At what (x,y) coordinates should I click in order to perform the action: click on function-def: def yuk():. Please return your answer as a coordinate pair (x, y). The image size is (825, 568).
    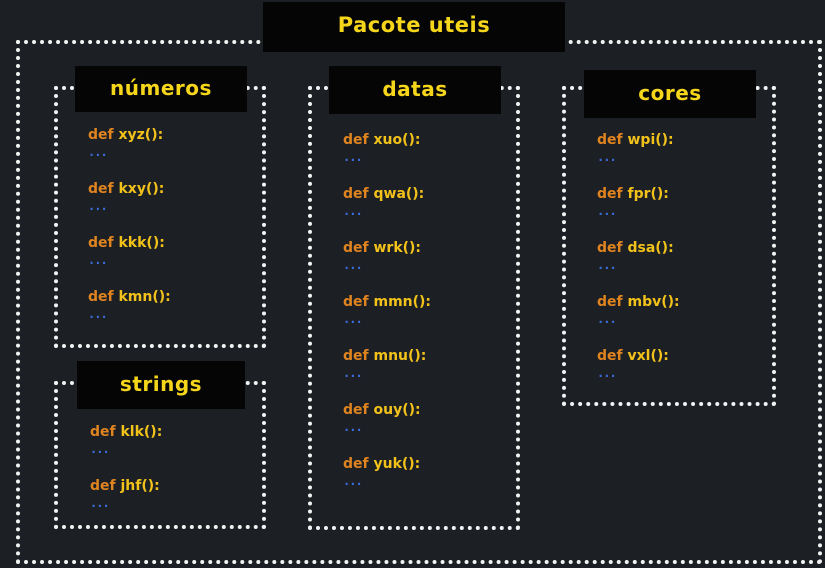
    Looking at the image, I should click on (381, 464).